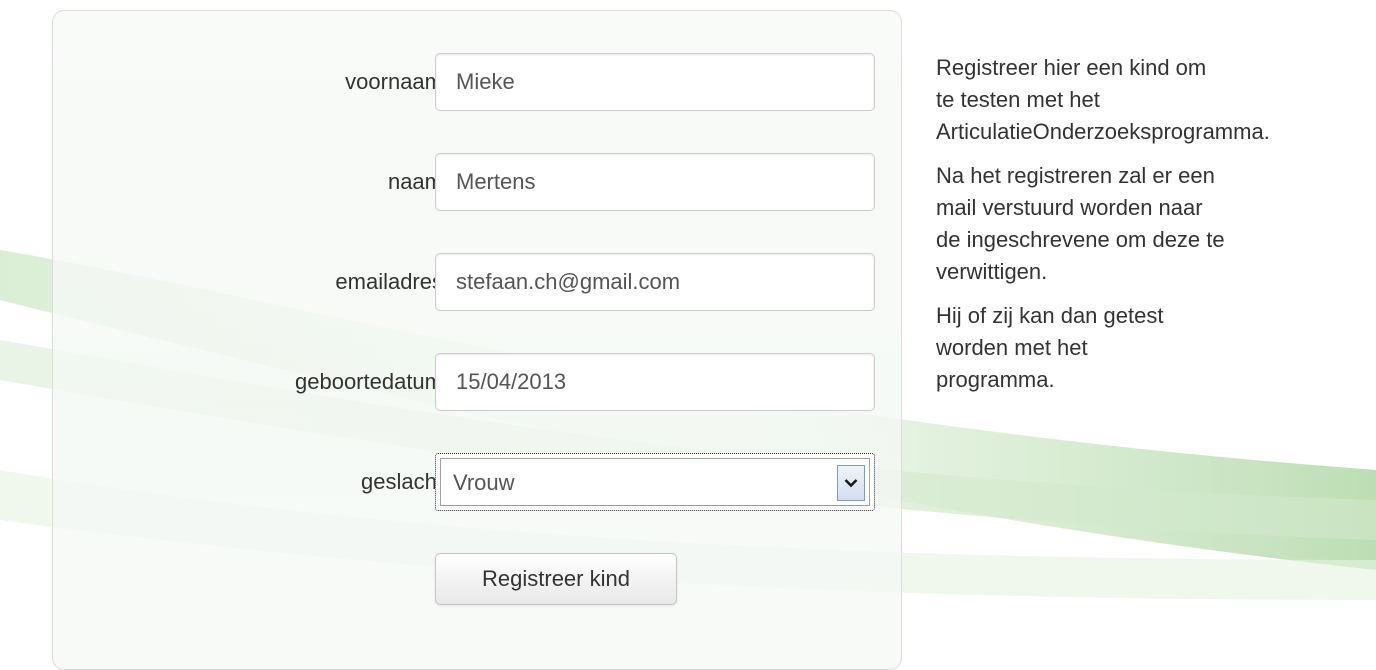 The image size is (1376, 670). Describe the element at coordinates (655, 282) in the screenshot. I see `emailadres-input` at that location.